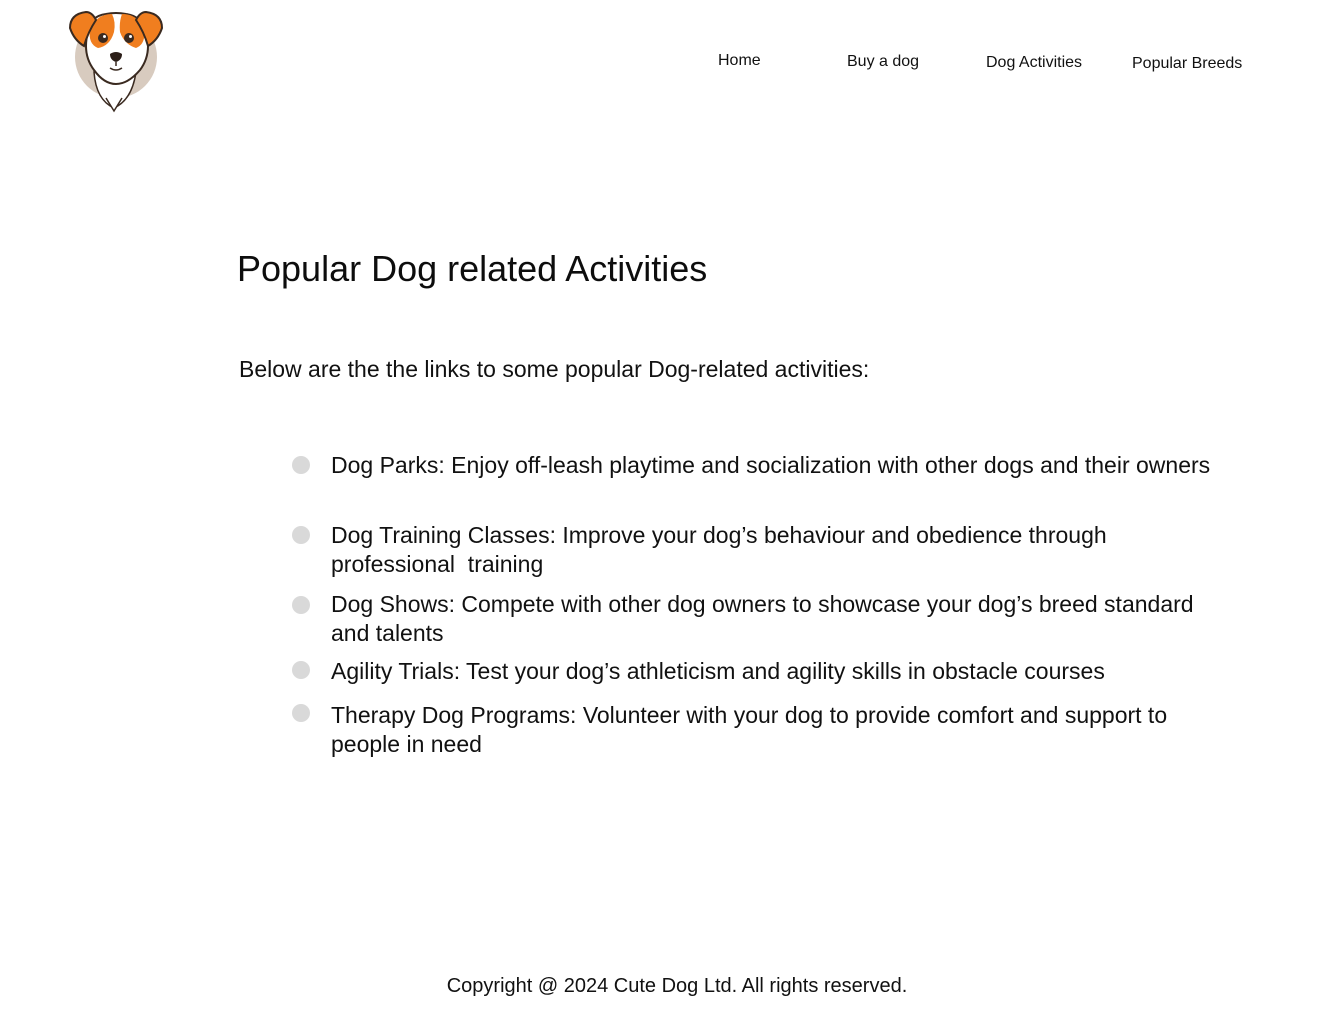 This screenshot has height=1020, width=1340. What do you see at coordinates (472, 268) in the screenshot?
I see `page-title: Popular Dog related Activities` at bounding box center [472, 268].